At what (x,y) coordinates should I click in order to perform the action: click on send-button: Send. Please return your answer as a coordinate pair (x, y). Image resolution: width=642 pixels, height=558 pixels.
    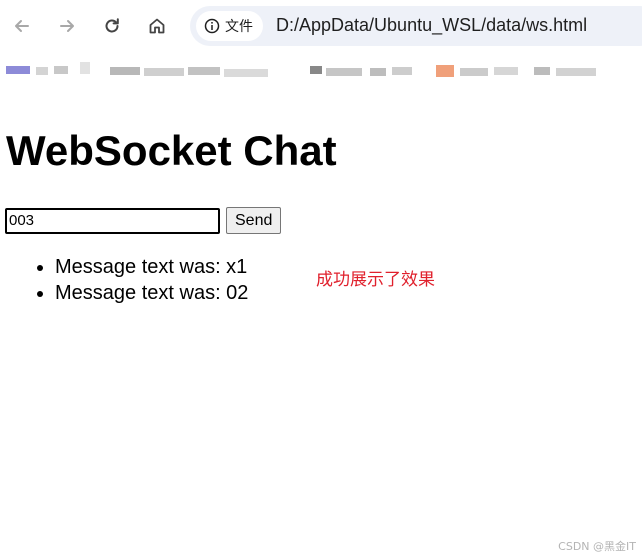
    Looking at the image, I should click on (254, 220).